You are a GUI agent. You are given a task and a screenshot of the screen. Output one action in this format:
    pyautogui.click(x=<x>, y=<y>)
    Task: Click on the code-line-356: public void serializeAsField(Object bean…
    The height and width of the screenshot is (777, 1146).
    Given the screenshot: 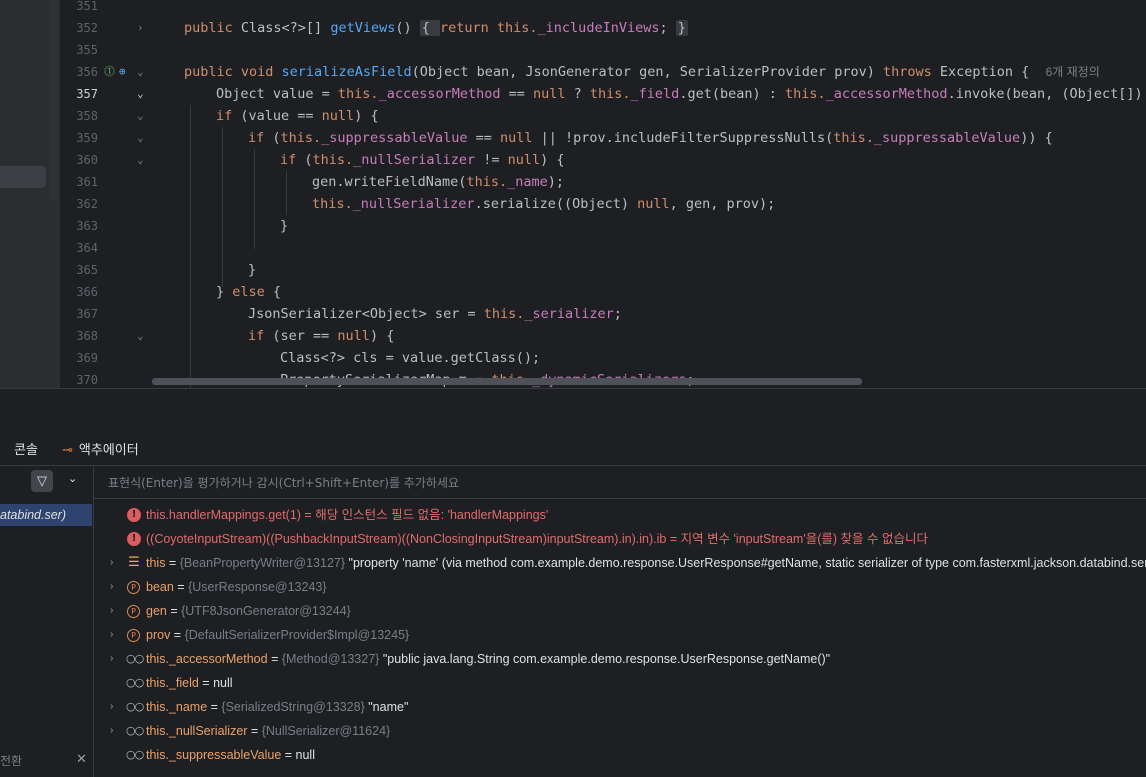 What is the action you would take?
    pyautogui.click(x=642, y=72)
    